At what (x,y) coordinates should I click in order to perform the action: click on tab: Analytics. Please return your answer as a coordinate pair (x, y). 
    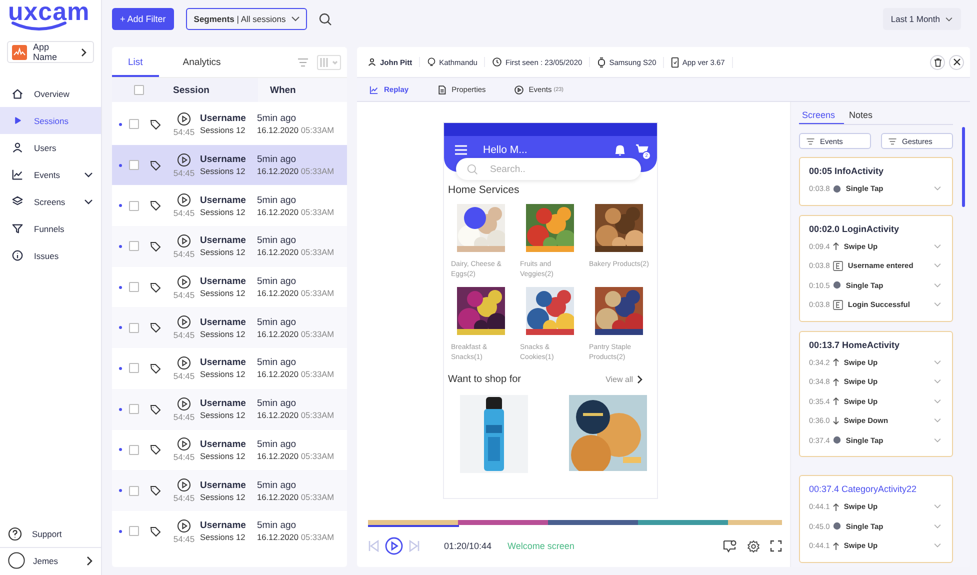
    Looking at the image, I should click on (201, 62).